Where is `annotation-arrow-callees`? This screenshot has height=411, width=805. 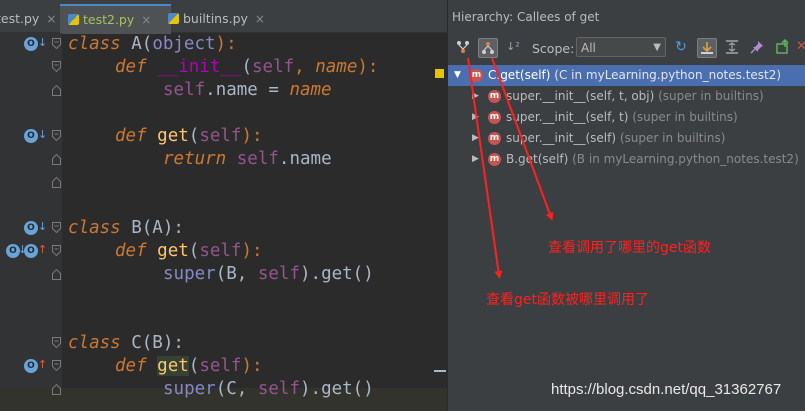
annotation-arrow-callees is located at coordinates (522, 139).